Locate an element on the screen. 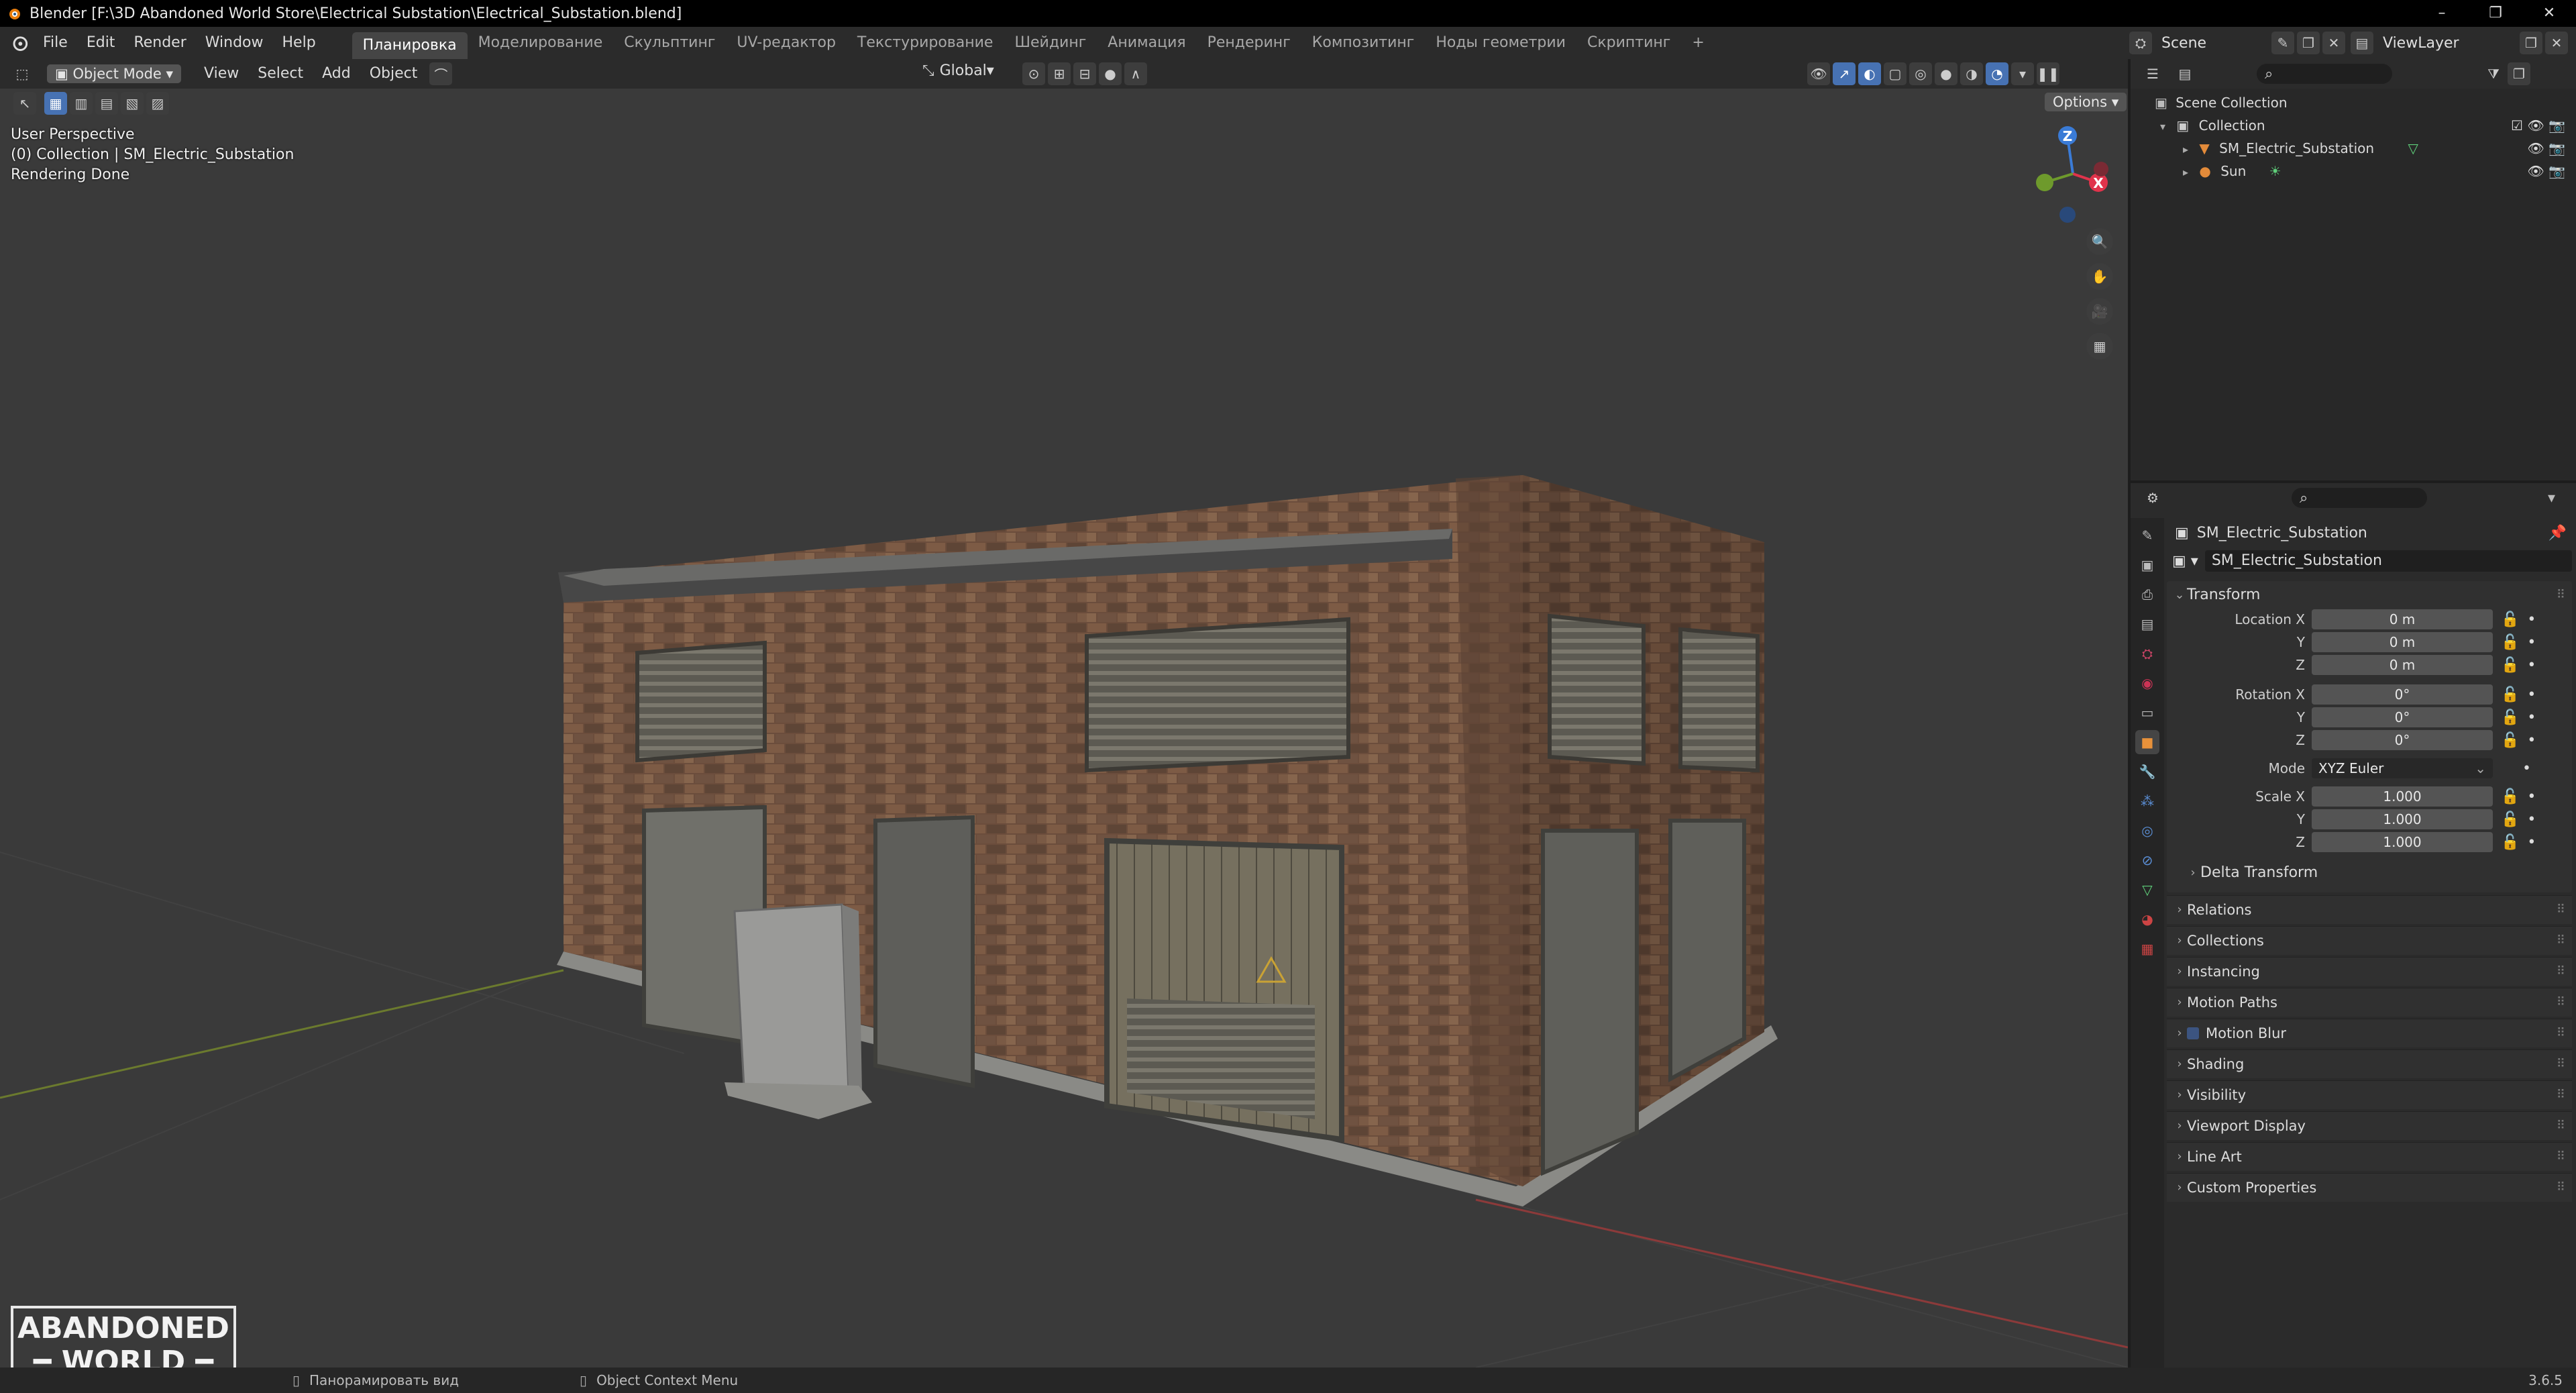 The image size is (2576, 1393). tab-geometry-nodes: Ноды геометрии is located at coordinates (1500, 43).